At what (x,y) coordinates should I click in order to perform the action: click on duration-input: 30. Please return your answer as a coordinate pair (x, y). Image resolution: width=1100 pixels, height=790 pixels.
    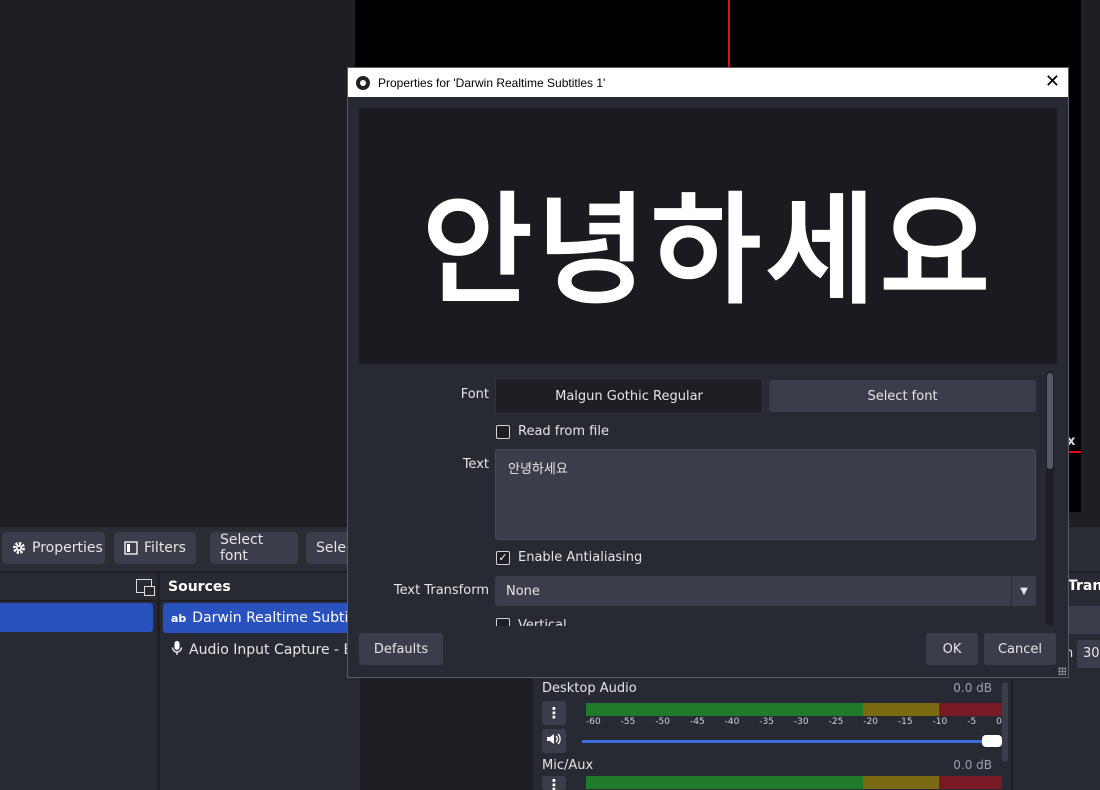
    Looking at the image, I should click on (1088, 654).